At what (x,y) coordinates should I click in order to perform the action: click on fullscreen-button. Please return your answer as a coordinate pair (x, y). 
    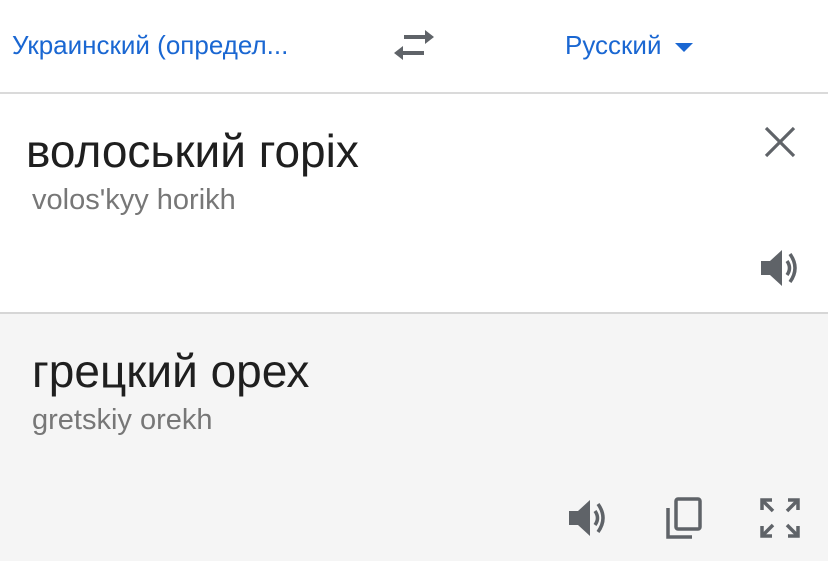
    Looking at the image, I should click on (780, 518).